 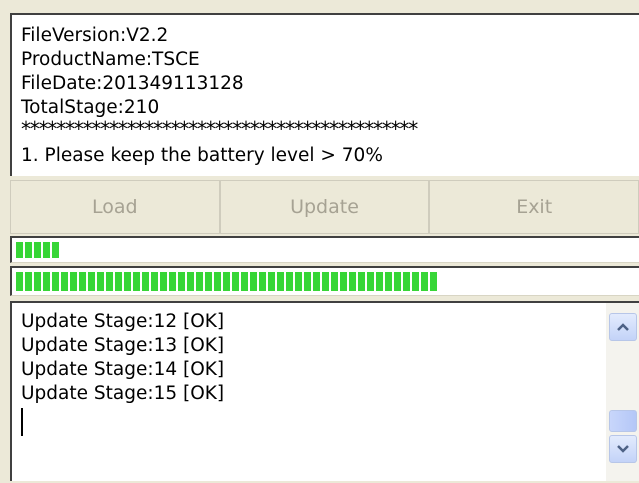 I want to click on scroll-up-button, so click(x=623, y=327).